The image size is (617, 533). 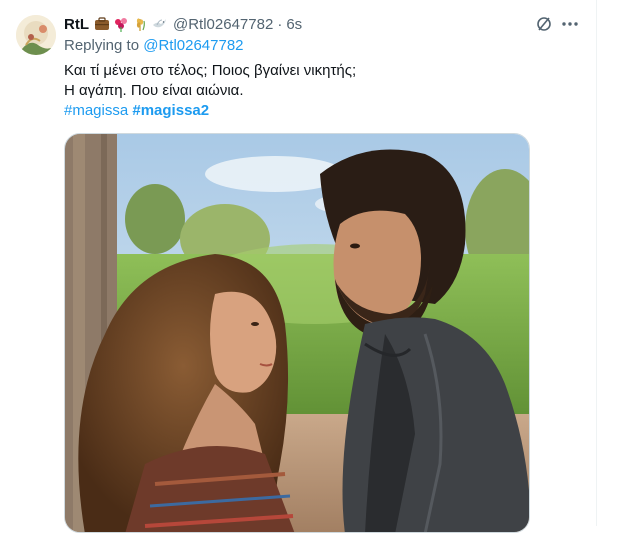 What do you see at coordinates (130, 24) in the screenshot?
I see `name-emojis` at bounding box center [130, 24].